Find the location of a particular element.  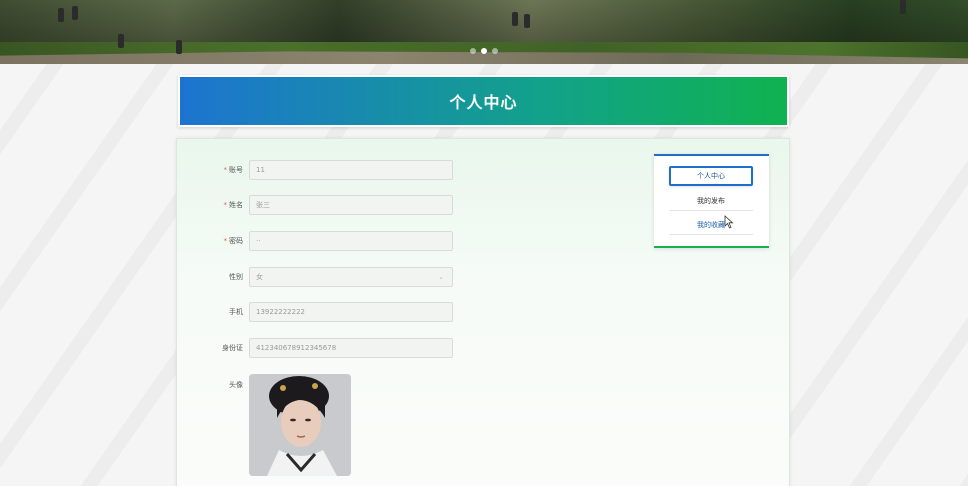

field-label: 性别 is located at coordinates (236, 277).